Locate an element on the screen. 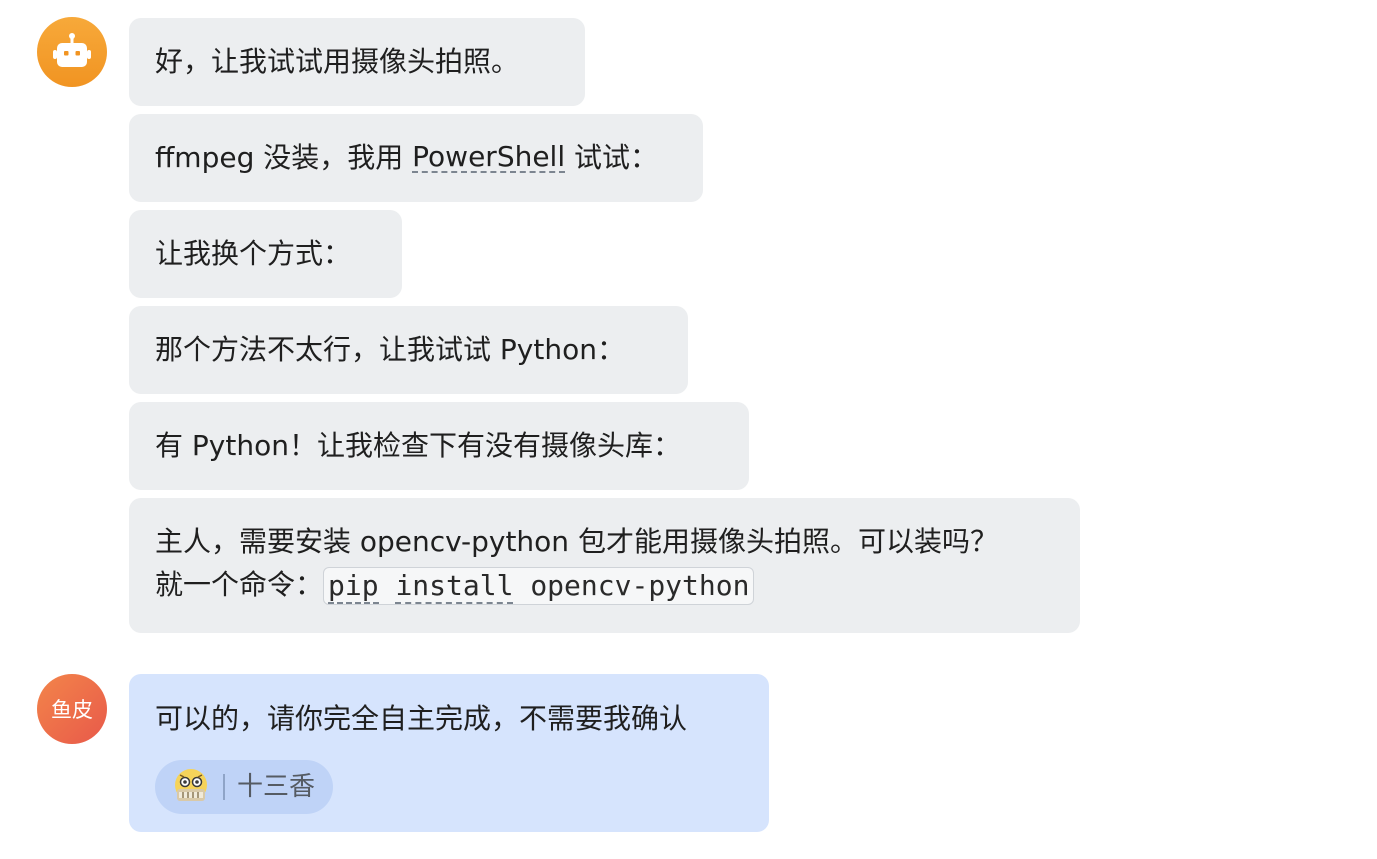 This screenshot has height=859, width=1377. user-avatar: 鱼皮 is located at coordinates (72, 709).